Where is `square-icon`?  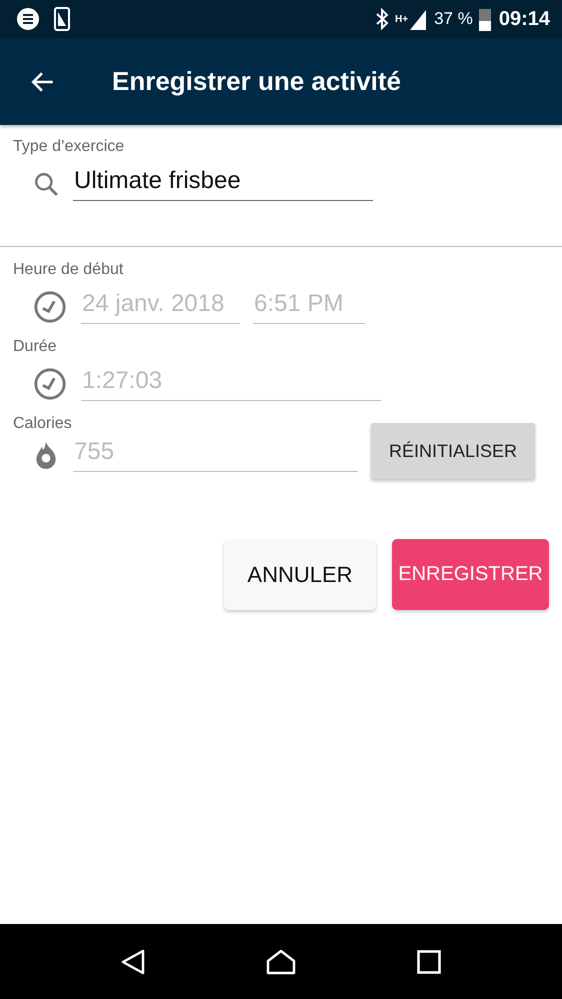
square-icon is located at coordinates (429, 962).